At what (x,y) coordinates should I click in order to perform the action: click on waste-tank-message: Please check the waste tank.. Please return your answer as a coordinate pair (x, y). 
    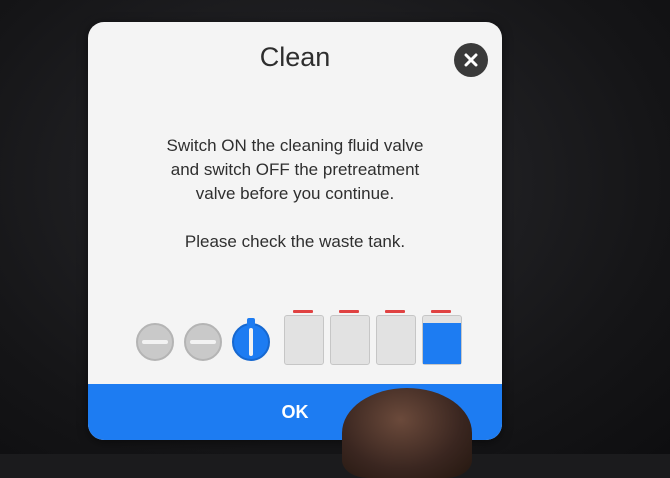
    Looking at the image, I should click on (295, 241).